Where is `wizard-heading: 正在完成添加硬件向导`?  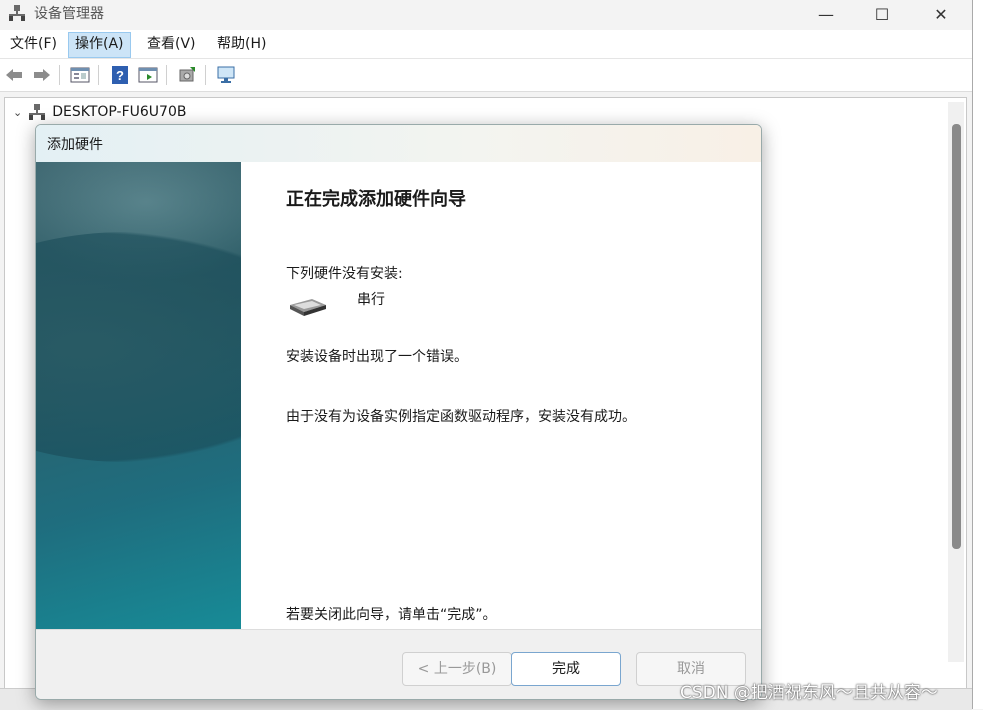 wizard-heading: 正在完成添加硬件向导 is located at coordinates (376, 199).